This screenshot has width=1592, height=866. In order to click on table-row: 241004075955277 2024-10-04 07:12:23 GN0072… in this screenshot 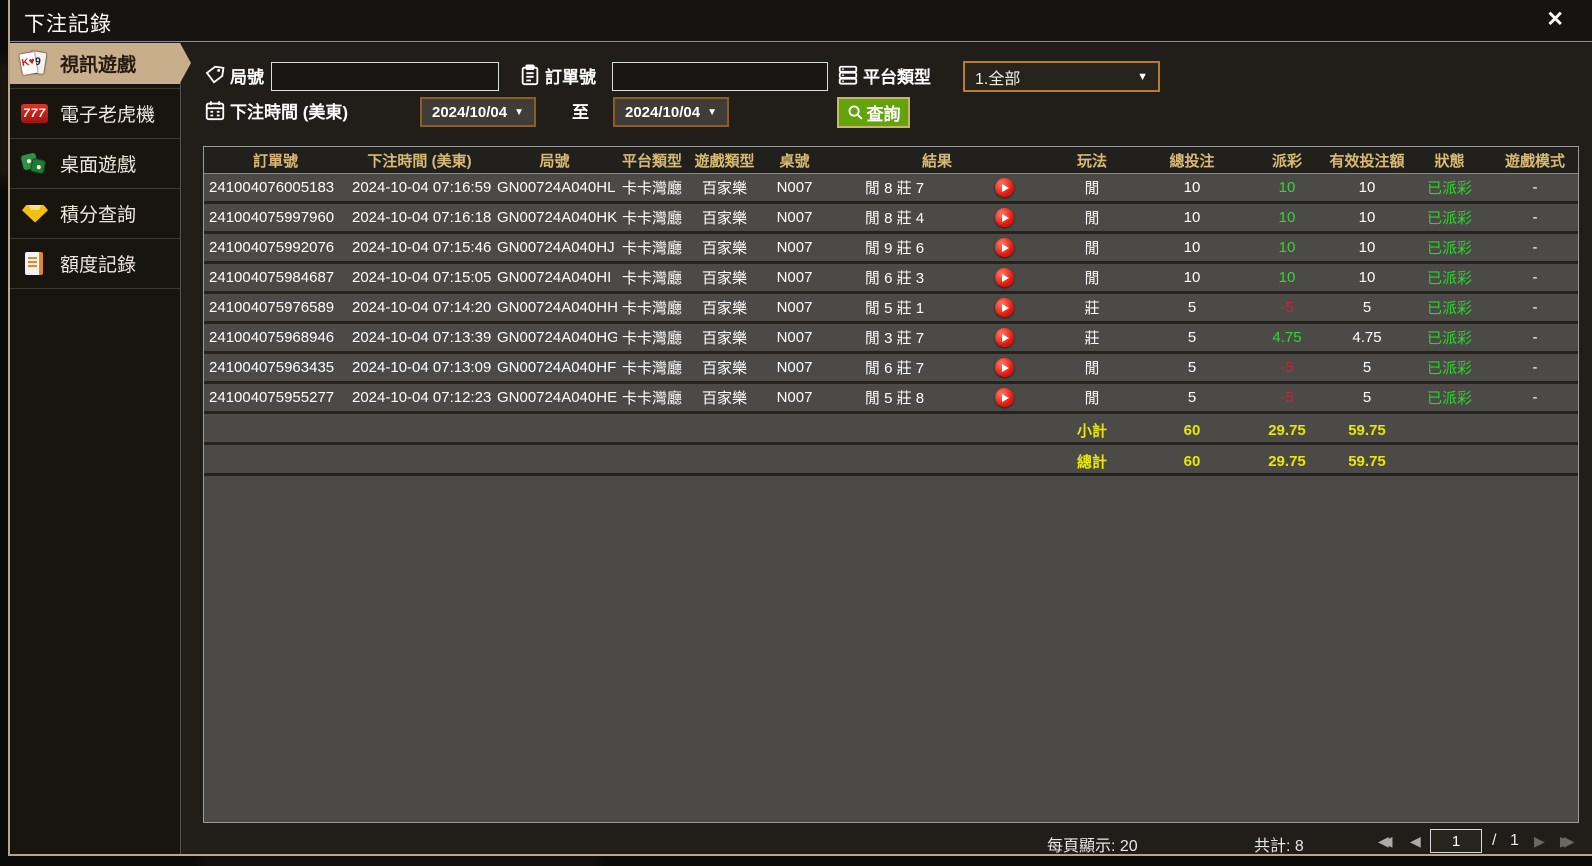, I will do `click(891, 399)`.